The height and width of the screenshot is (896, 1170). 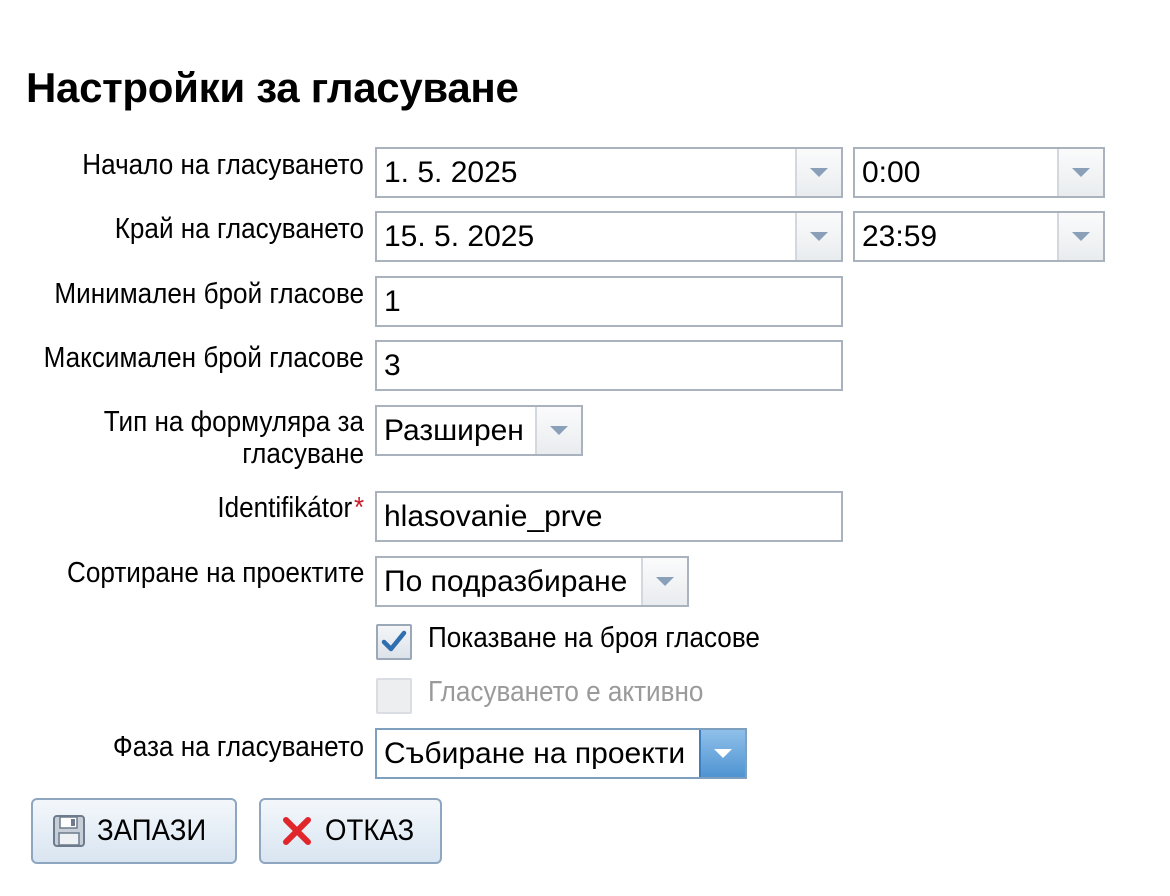 I want to click on start-time-select: 0:00, so click(x=979, y=172).